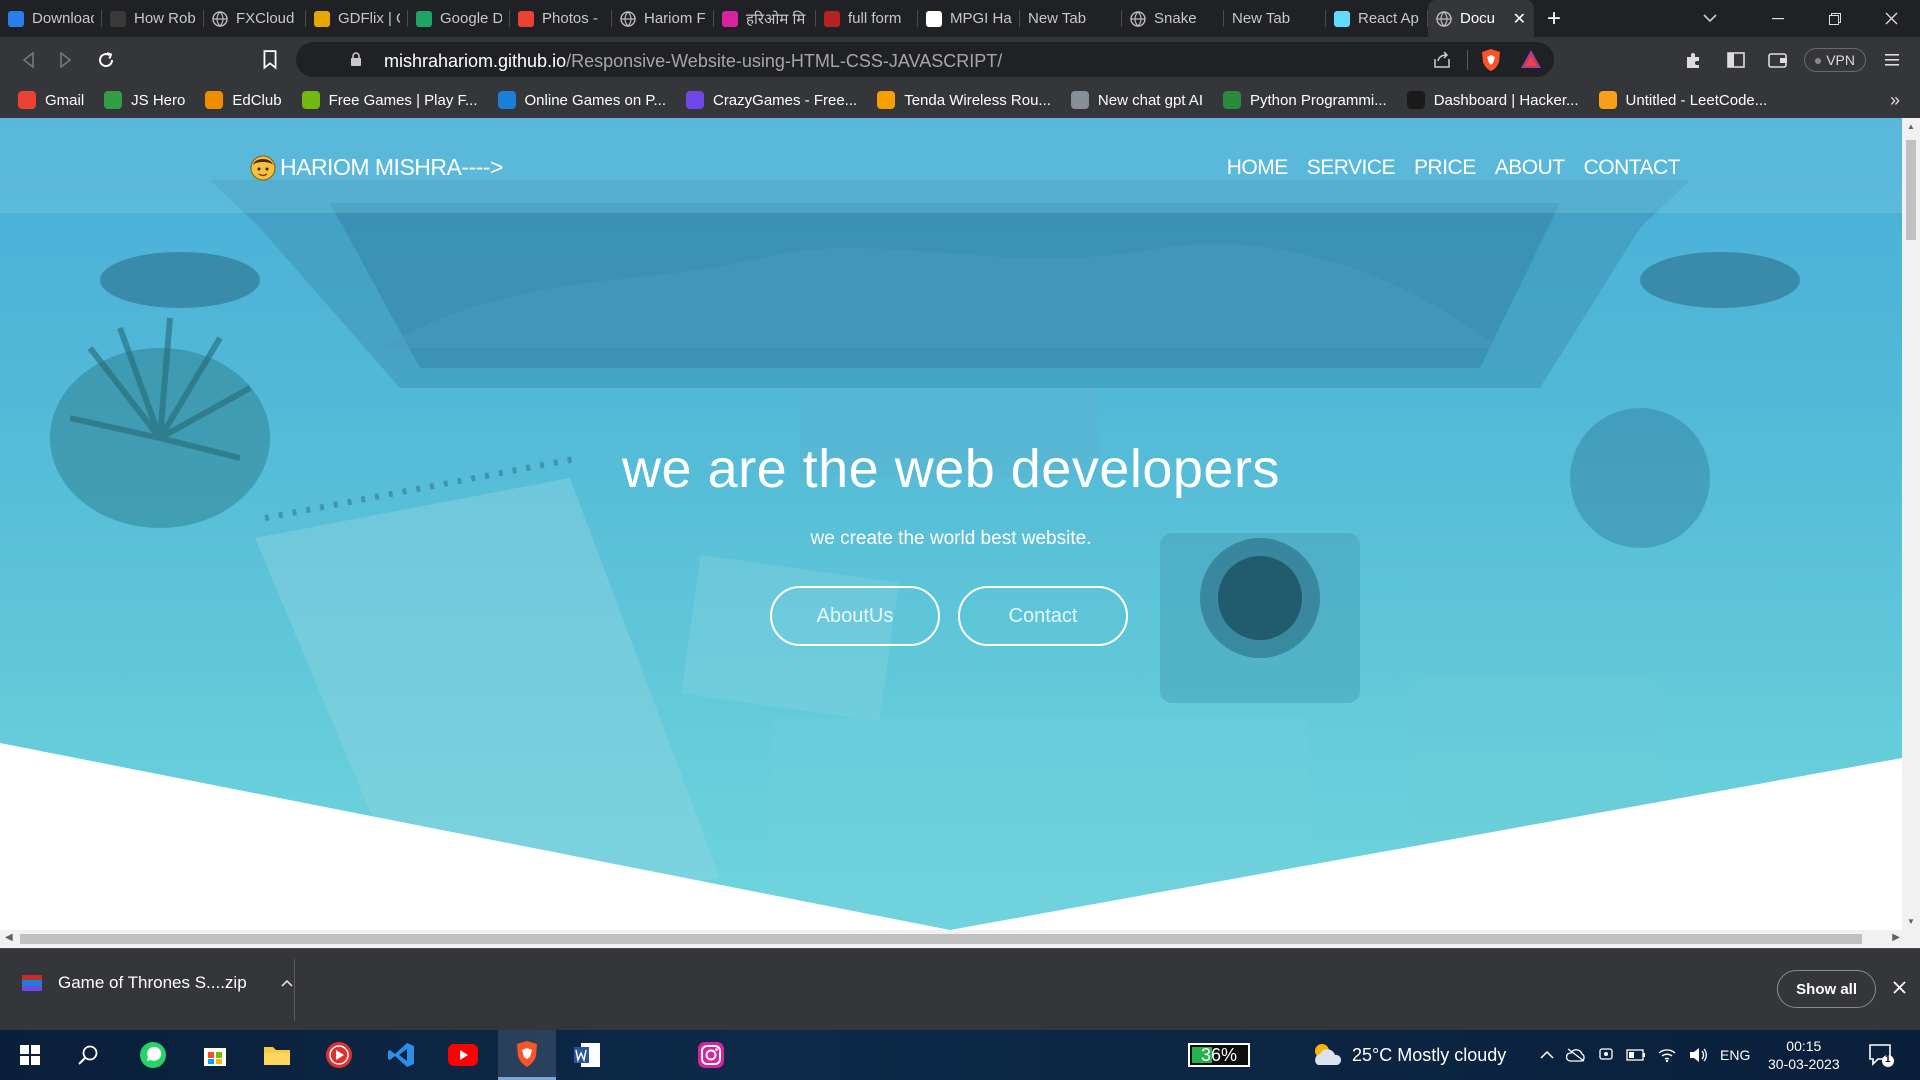 Image resolution: width=1920 pixels, height=1080 pixels. I want to click on webcam-icon, so click(1606, 1055).